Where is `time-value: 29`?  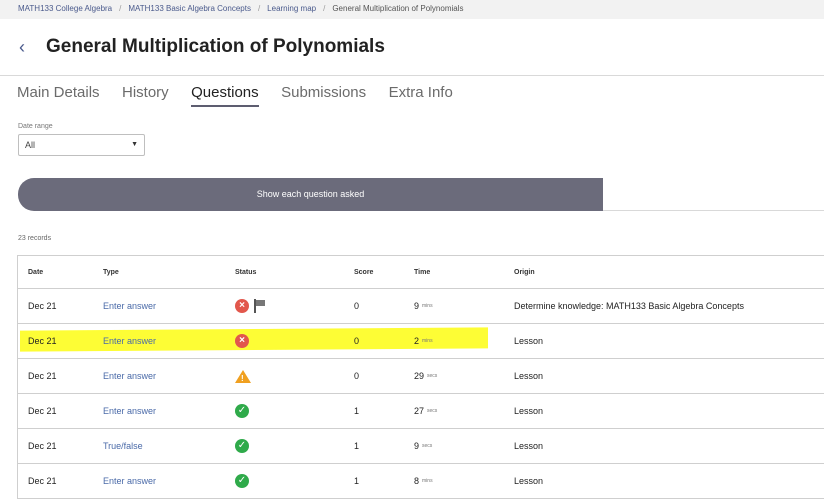 time-value: 29 is located at coordinates (419, 376).